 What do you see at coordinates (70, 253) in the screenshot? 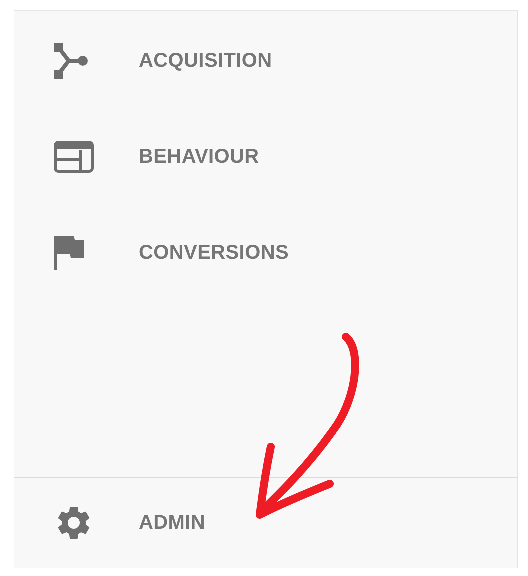
I see `flag-icon` at bounding box center [70, 253].